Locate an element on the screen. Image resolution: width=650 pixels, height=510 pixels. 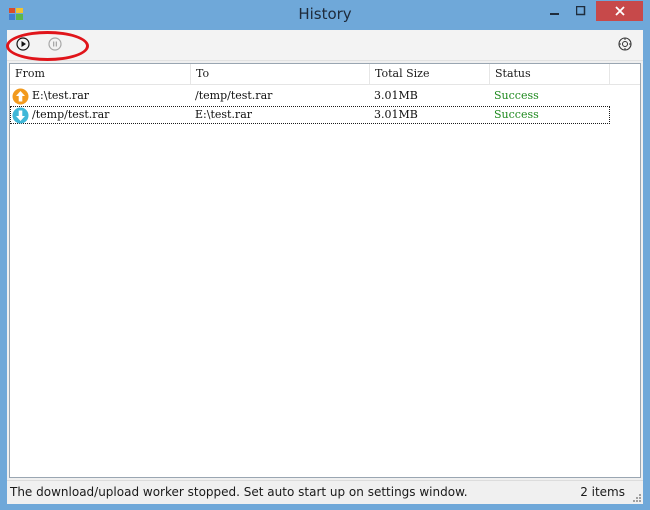
cell-from: E:\test.rar is located at coordinates (61, 95).